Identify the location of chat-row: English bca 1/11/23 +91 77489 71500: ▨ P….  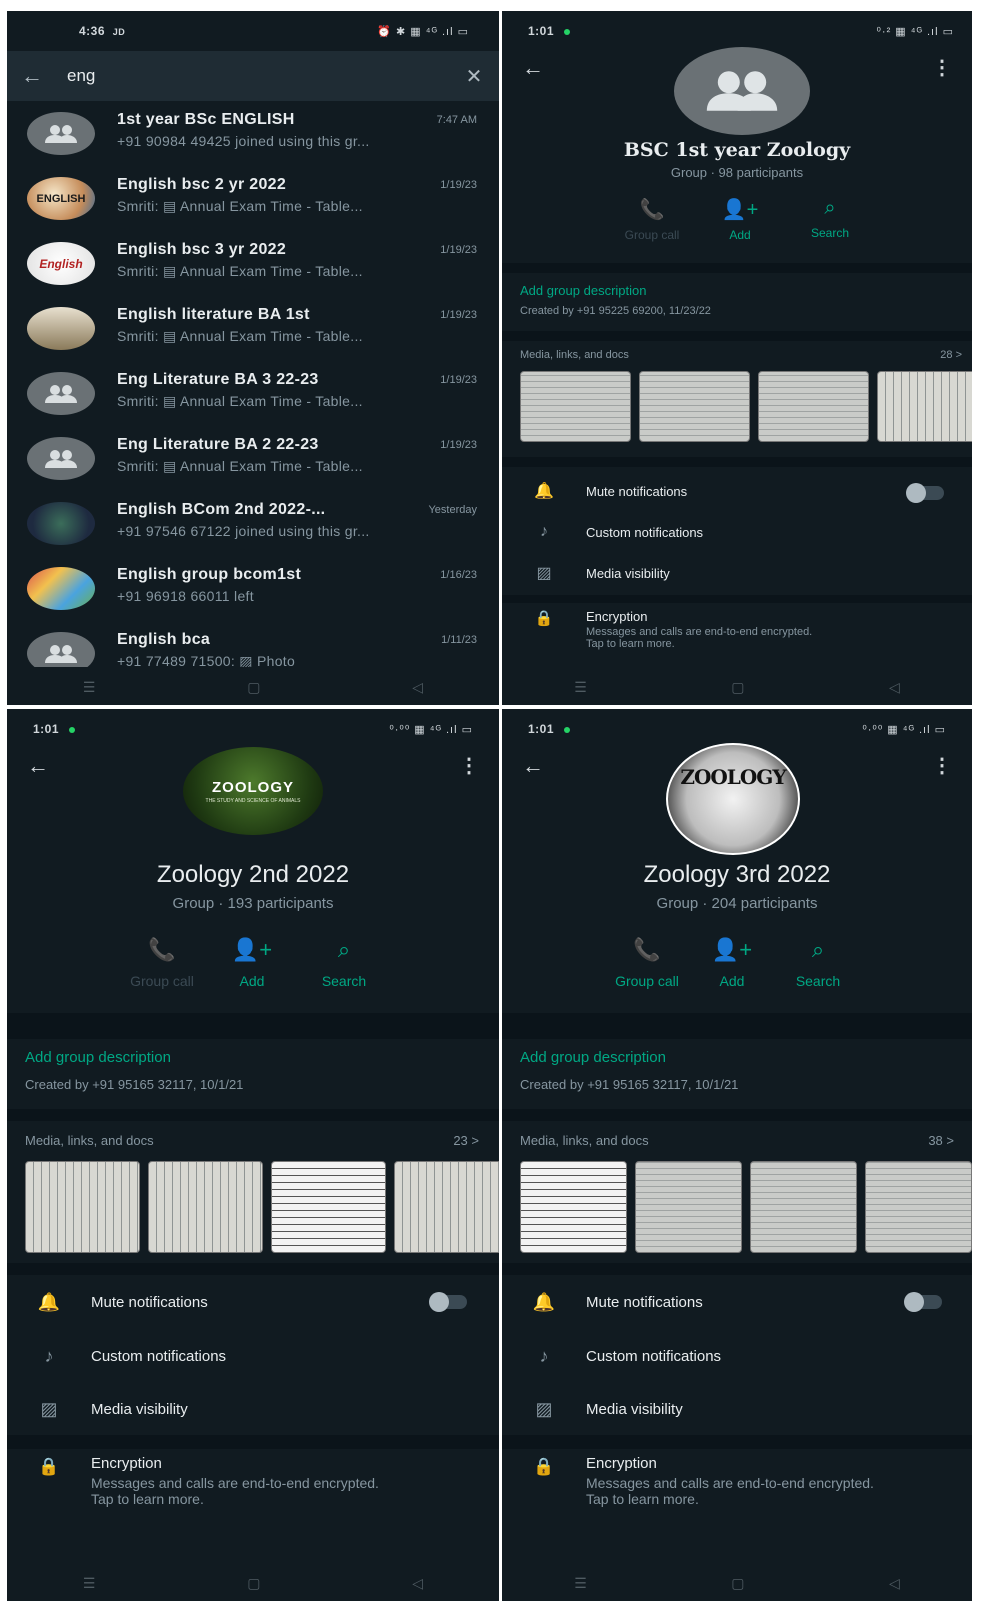
(253, 644).